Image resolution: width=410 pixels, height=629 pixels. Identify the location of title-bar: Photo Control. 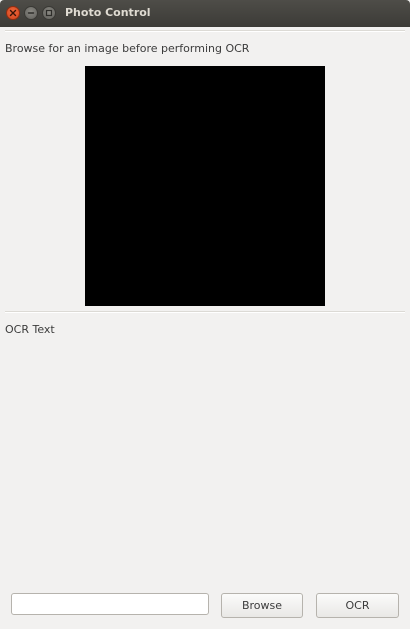
(205, 13).